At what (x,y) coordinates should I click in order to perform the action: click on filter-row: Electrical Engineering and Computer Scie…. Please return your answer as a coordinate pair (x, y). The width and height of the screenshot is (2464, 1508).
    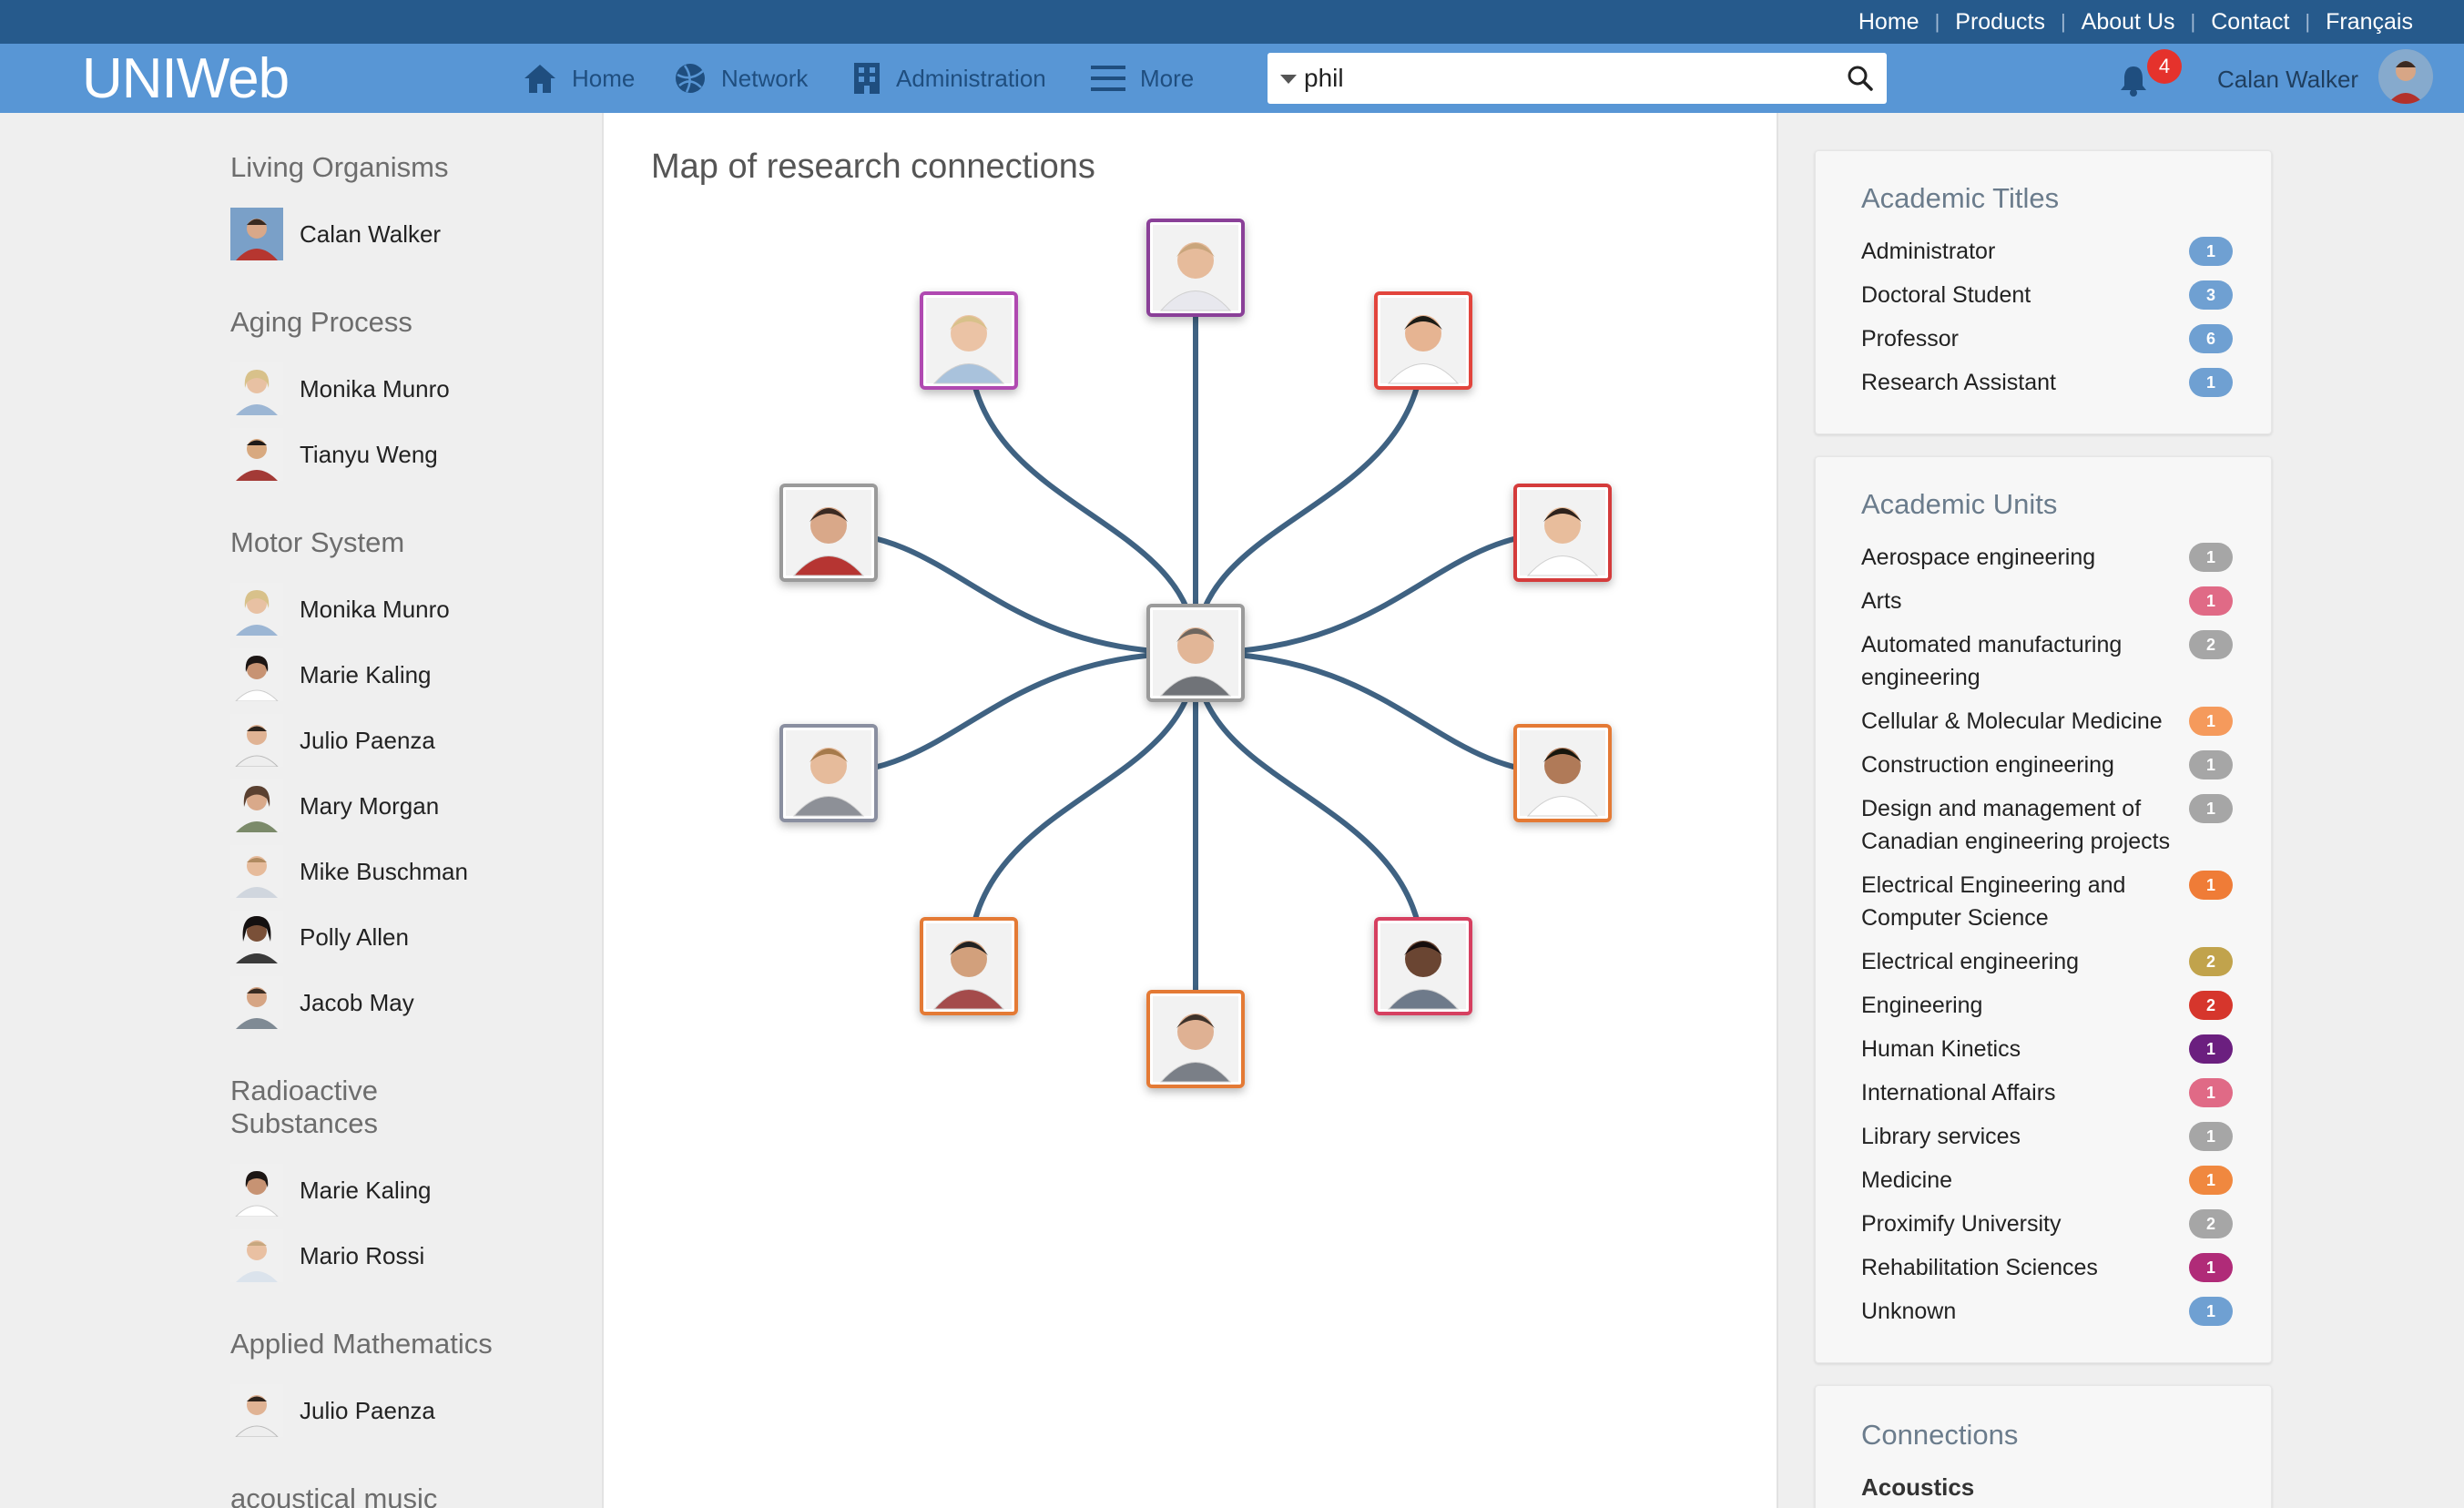
    Looking at the image, I should click on (2047, 902).